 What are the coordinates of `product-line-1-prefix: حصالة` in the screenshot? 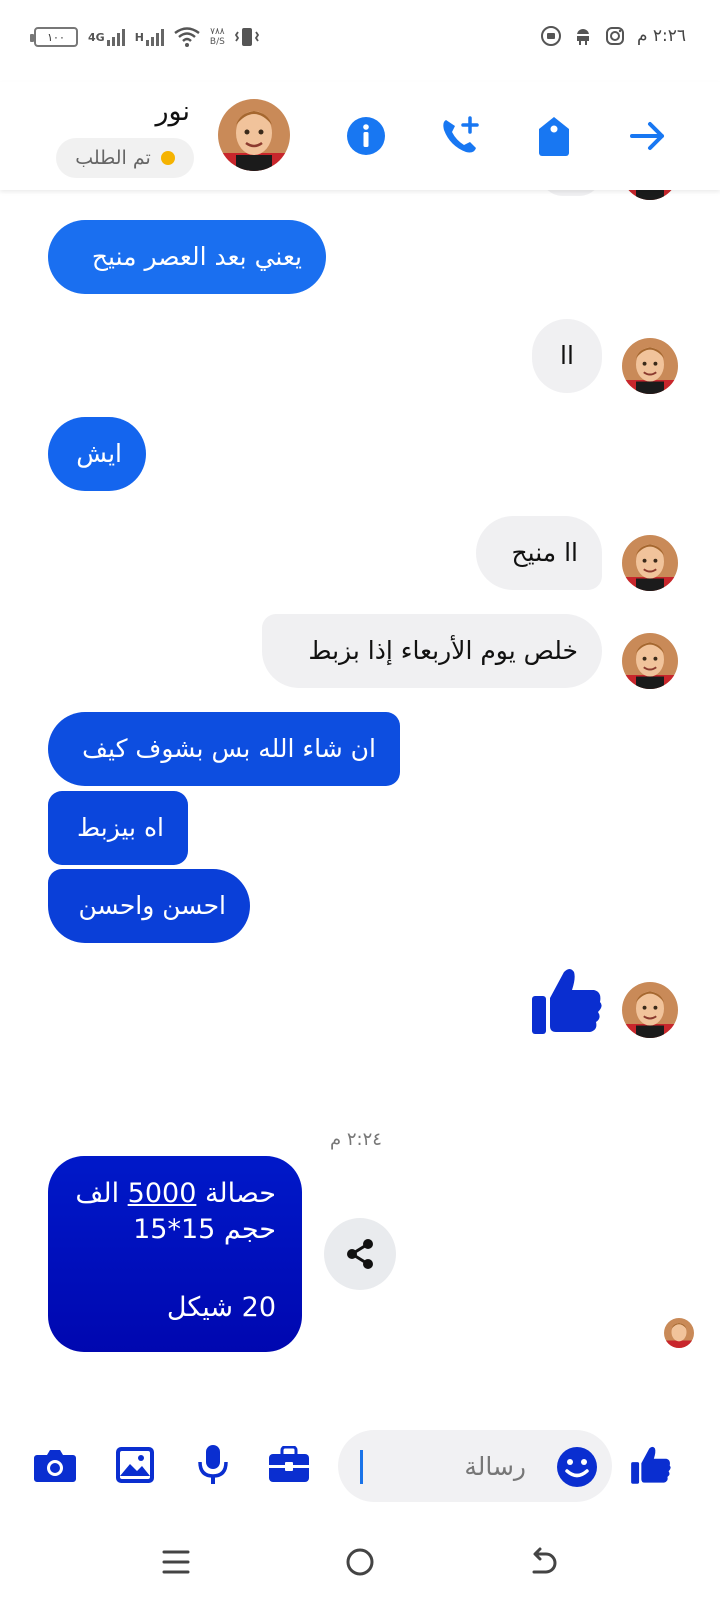 It's located at (236, 1193).